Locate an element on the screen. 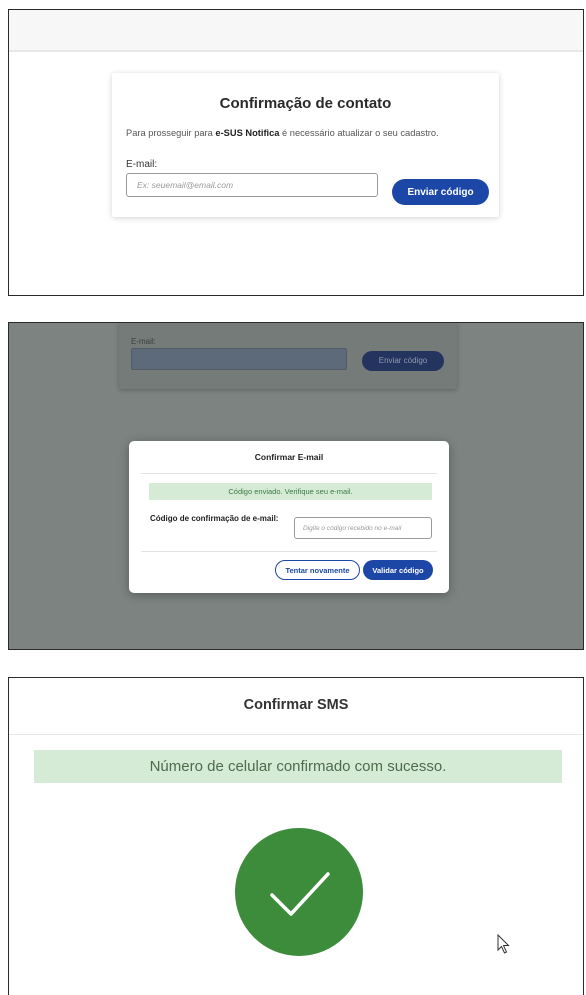 The width and height of the screenshot is (586, 995). confirmation-code-label: Código de confirmação de e-mail: is located at coordinates (214, 518).